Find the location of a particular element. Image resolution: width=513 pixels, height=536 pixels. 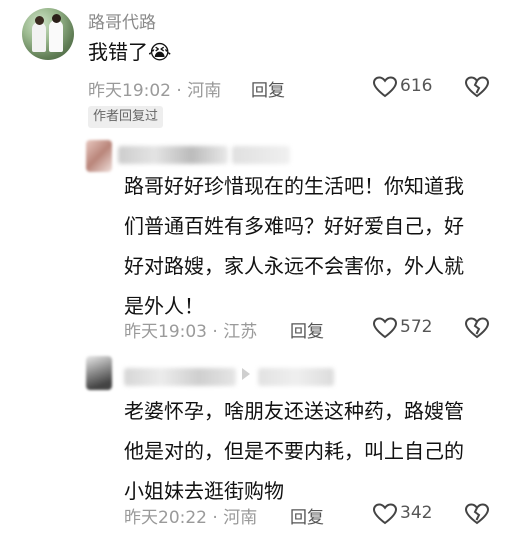

reply-text-line: 老婆怀孕，啥朋友还送这种药，路嫂管 is located at coordinates (294, 411).